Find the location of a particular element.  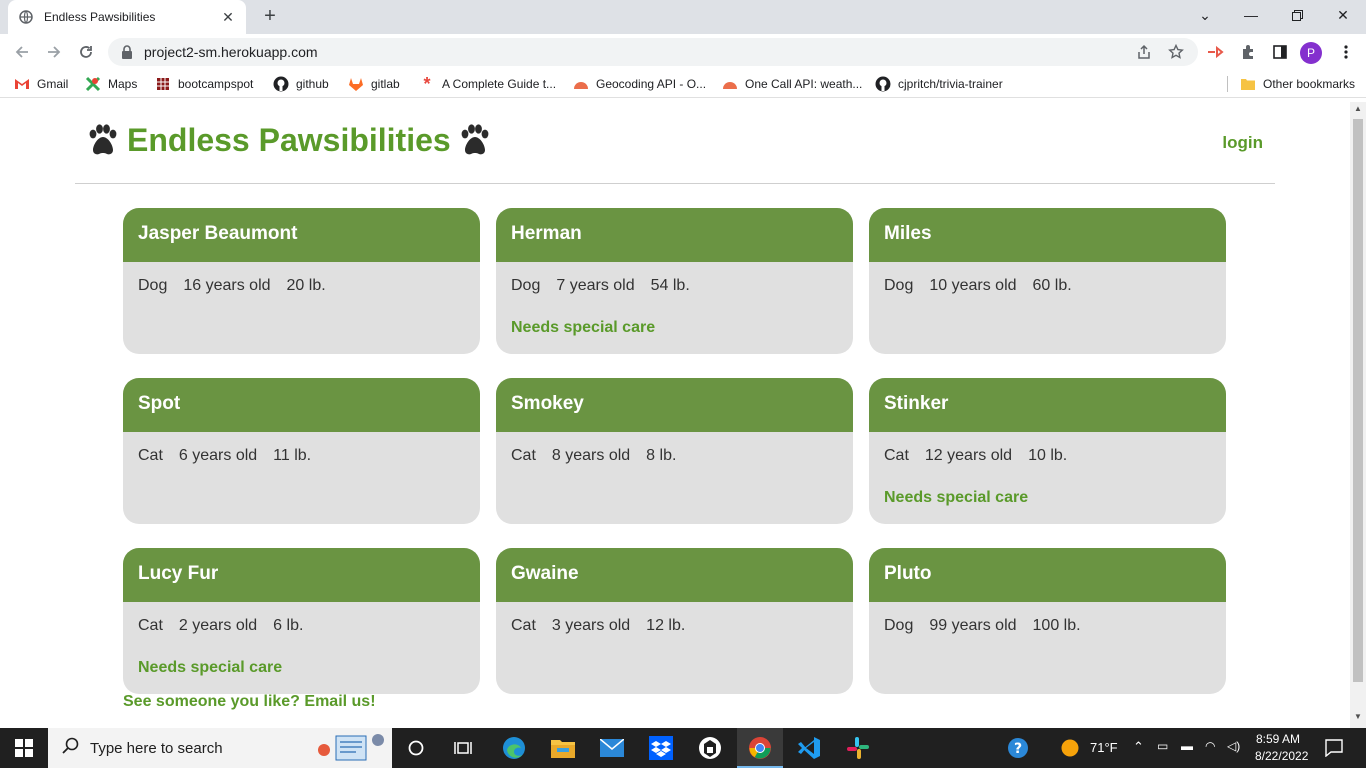

chrome-icon is located at coordinates (760, 748).